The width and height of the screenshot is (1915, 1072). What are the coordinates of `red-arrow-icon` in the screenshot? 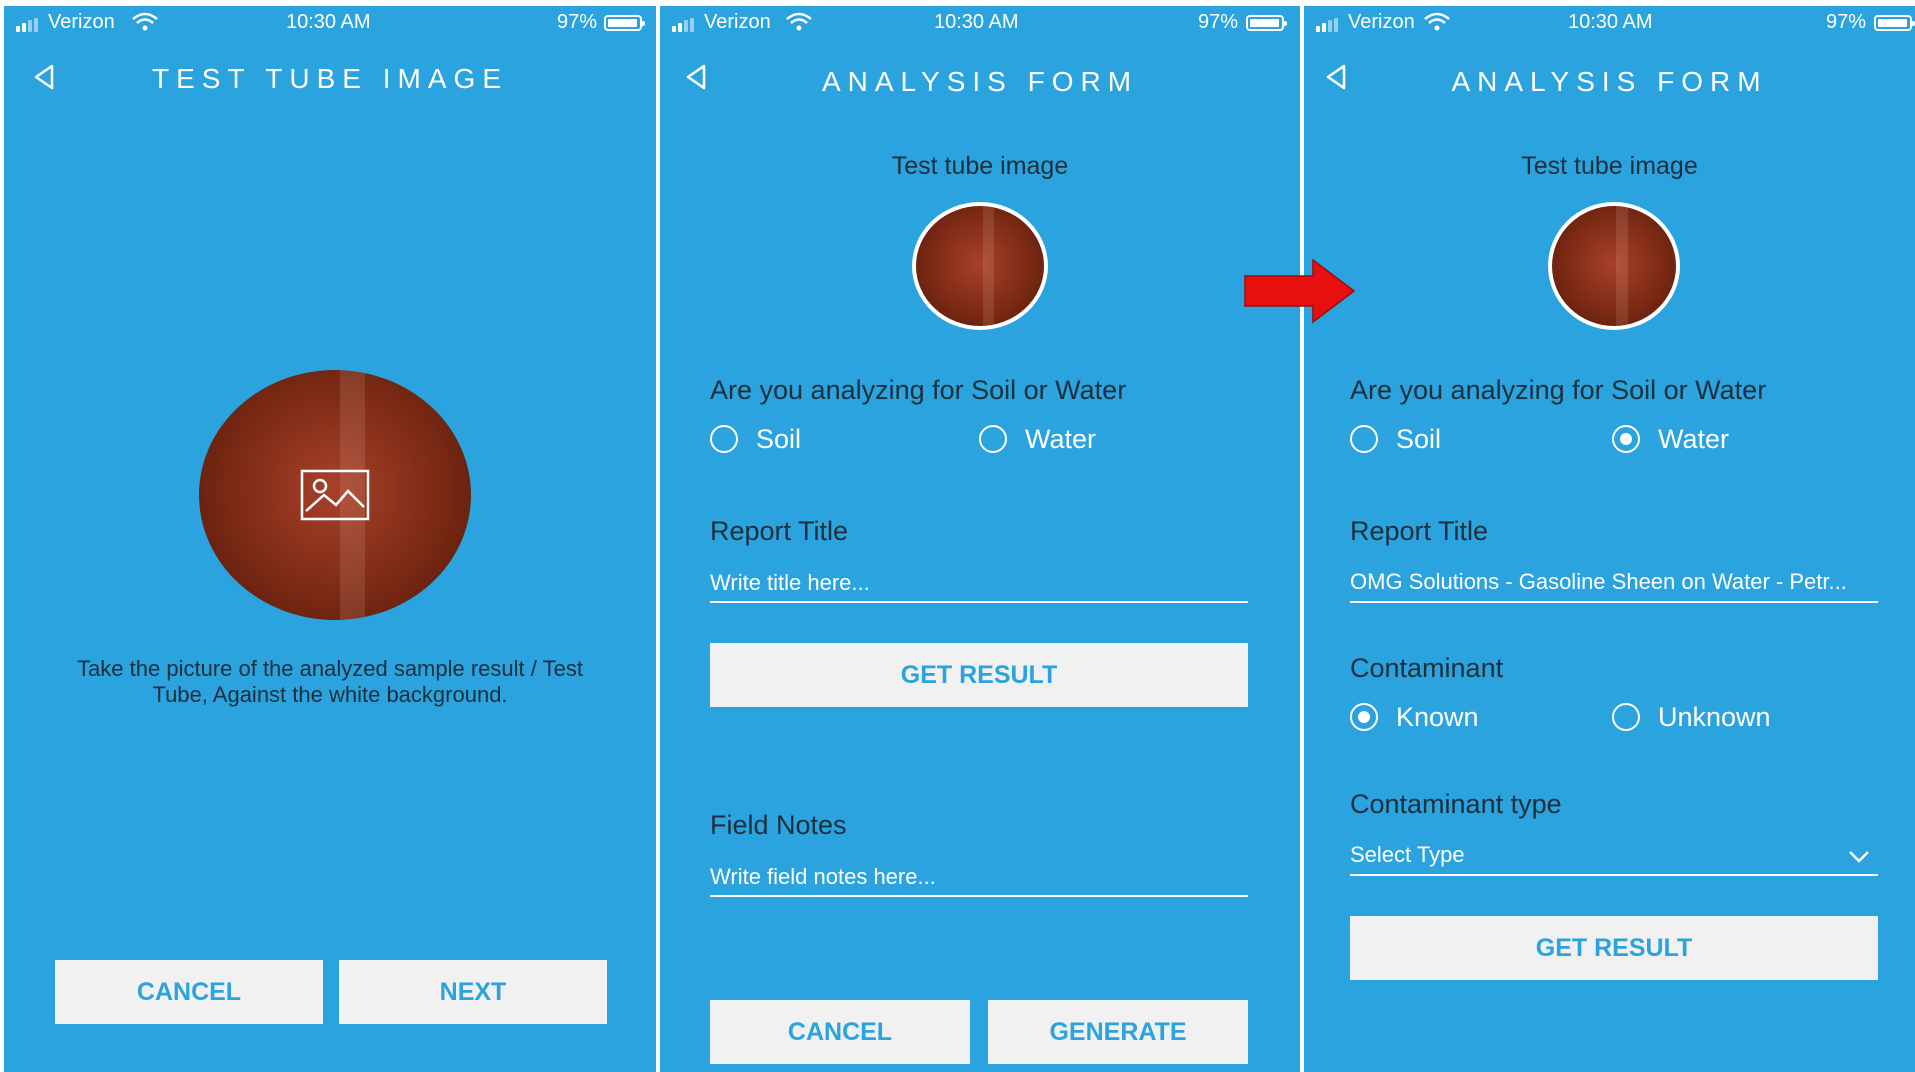 It's located at (1300, 291).